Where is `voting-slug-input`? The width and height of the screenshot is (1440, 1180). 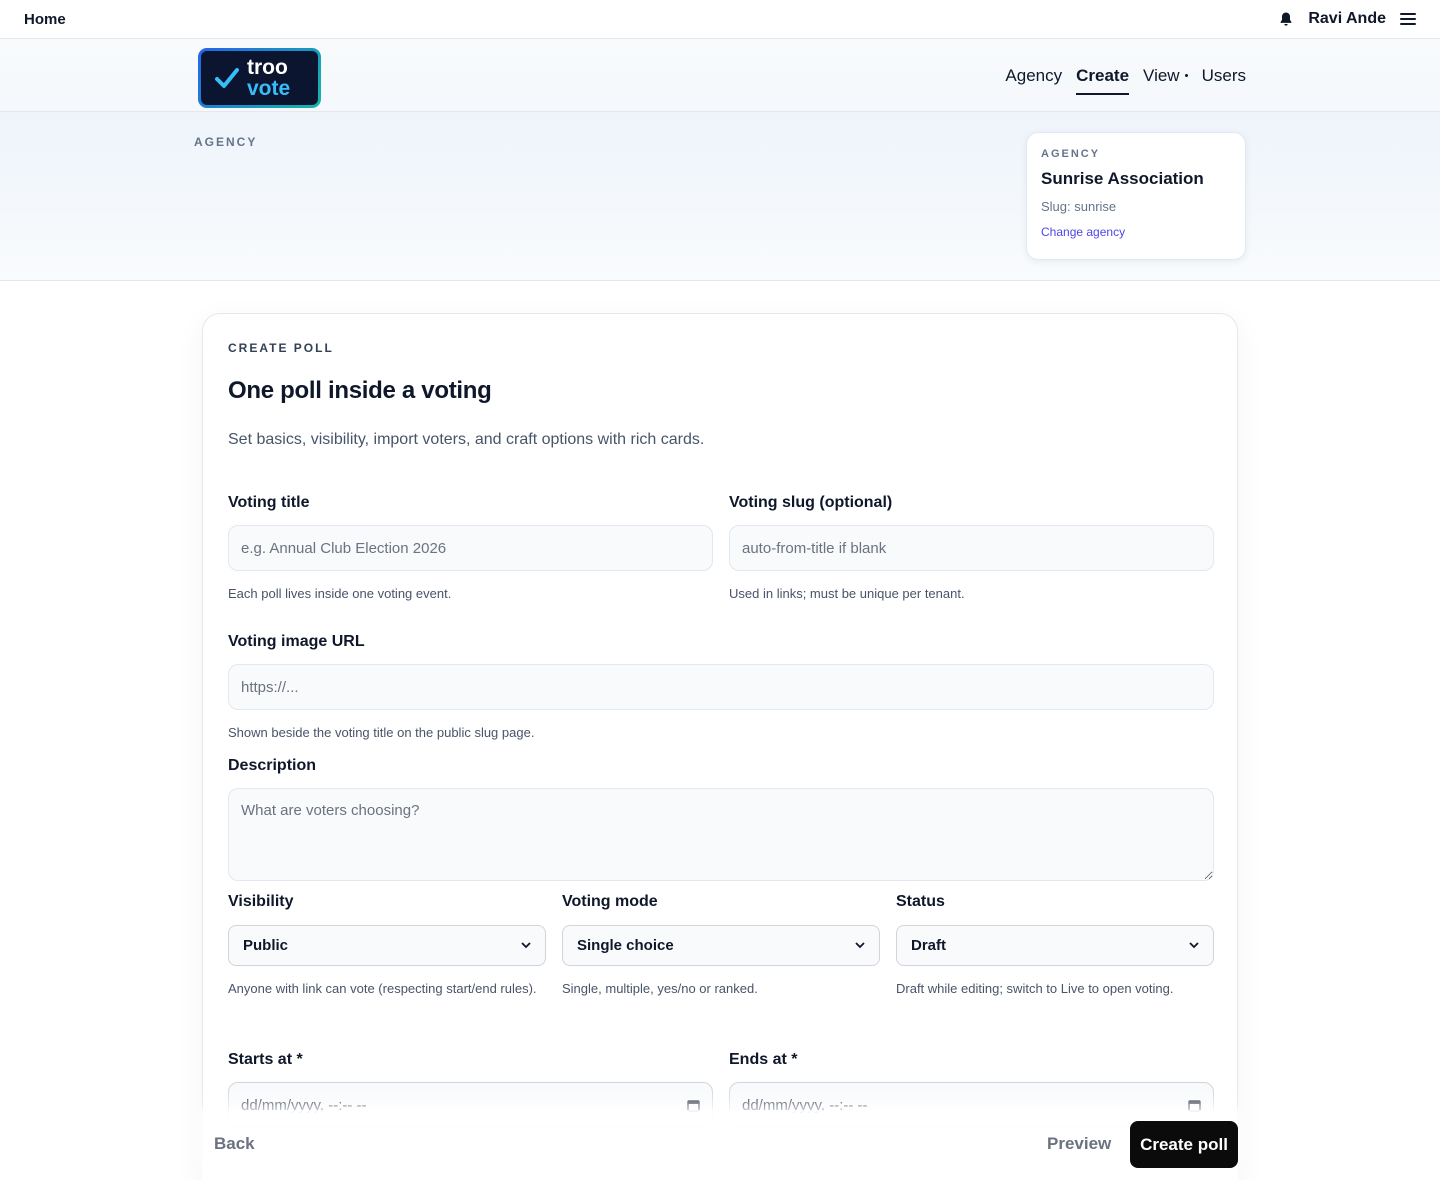
voting-slug-input is located at coordinates (971, 548).